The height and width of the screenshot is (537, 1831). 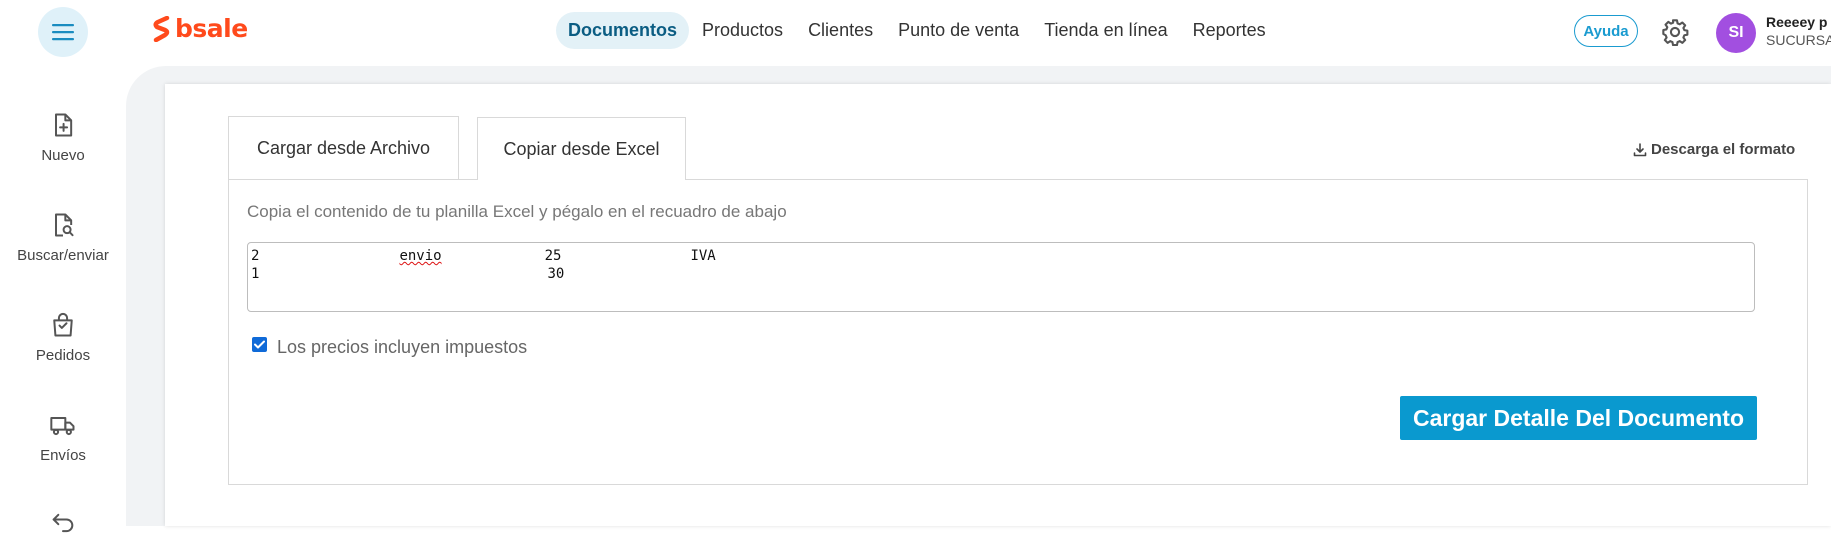 What do you see at coordinates (63, 324) in the screenshot?
I see `shopping-bag-icon` at bounding box center [63, 324].